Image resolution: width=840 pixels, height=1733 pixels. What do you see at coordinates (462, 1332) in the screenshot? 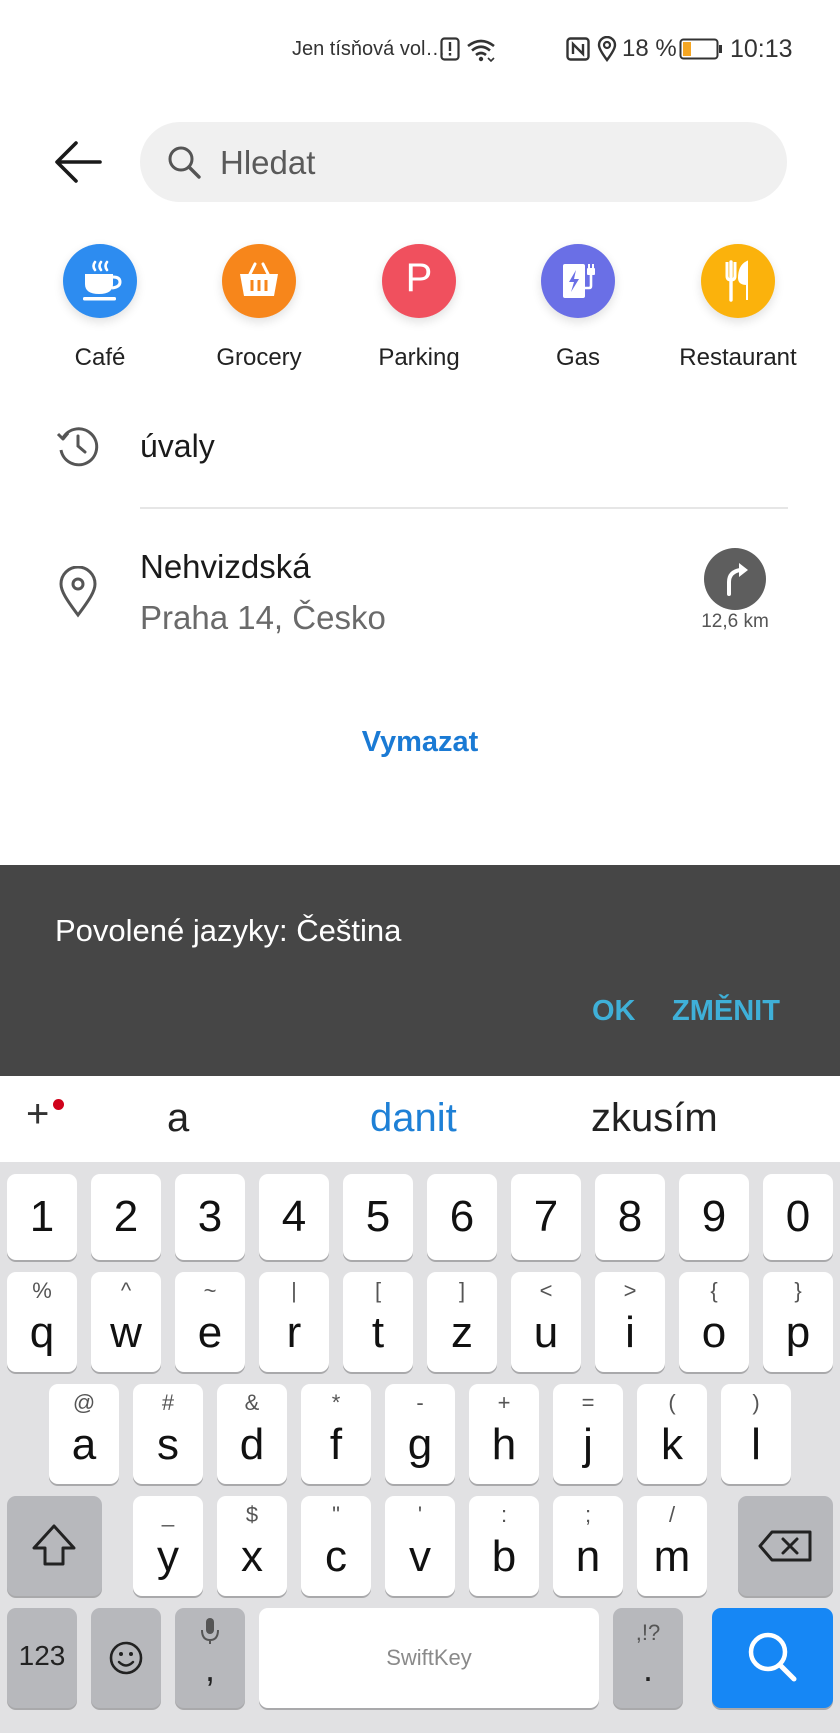
I see `key-label: z` at bounding box center [462, 1332].